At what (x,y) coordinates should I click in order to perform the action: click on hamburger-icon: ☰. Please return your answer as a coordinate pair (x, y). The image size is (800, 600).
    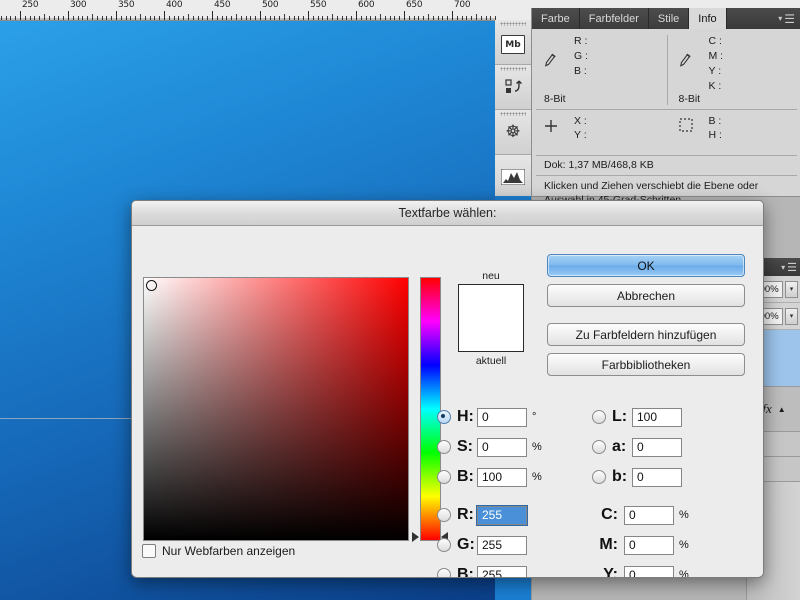
    Looking at the image, I should click on (789, 18).